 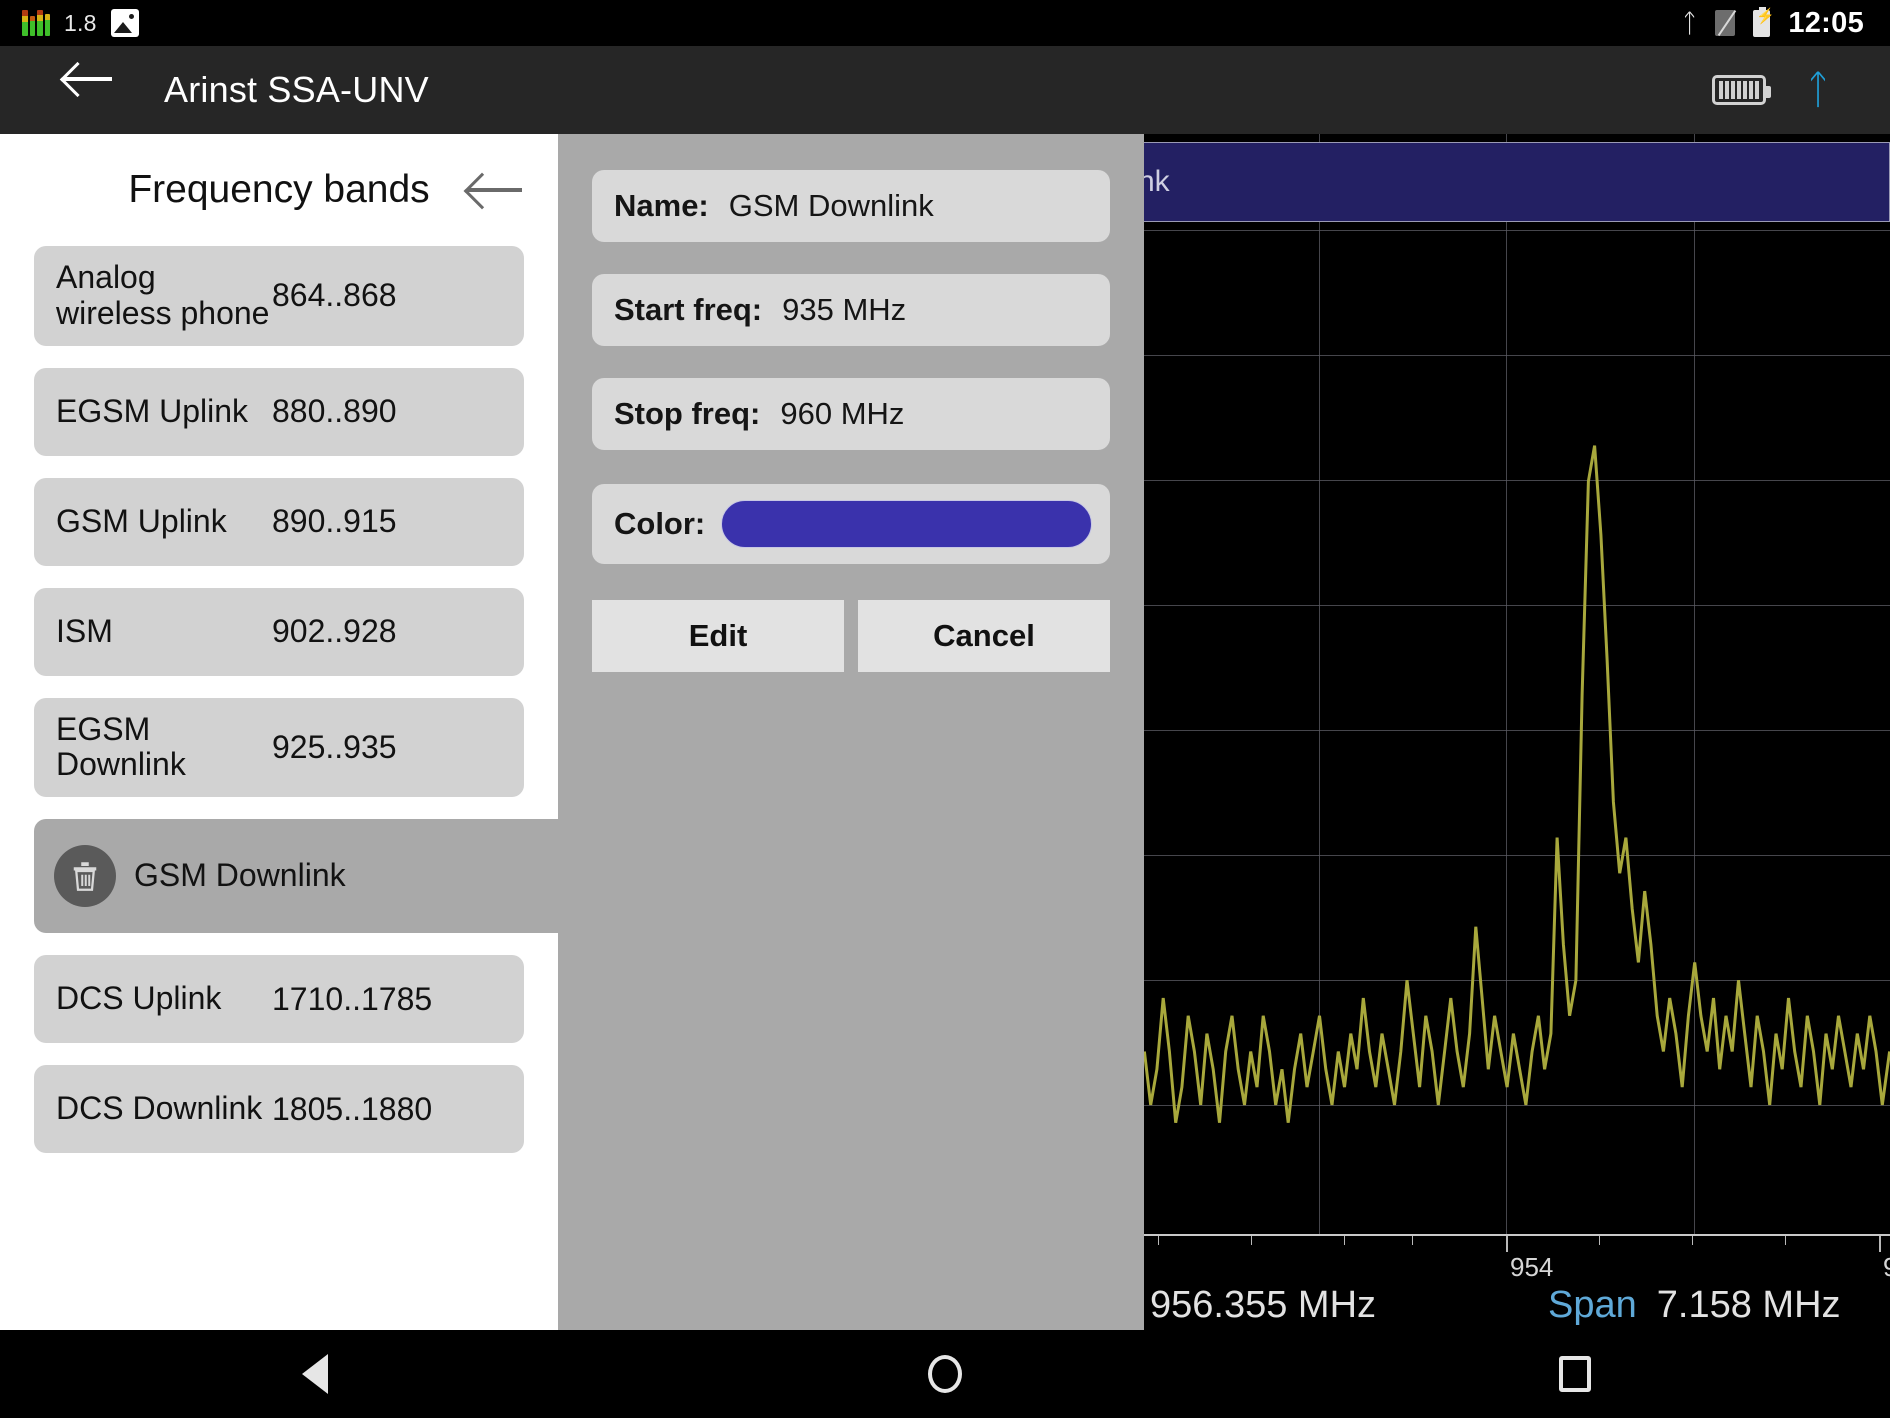 What do you see at coordinates (1826, 22) in the screenshot?
I see `status-clock: 12:05` at bounding box center [1826, 22].